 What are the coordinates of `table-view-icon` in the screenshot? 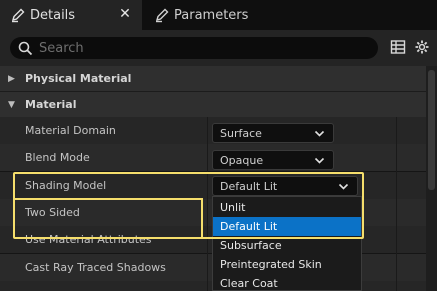 It's located at (398, 47).